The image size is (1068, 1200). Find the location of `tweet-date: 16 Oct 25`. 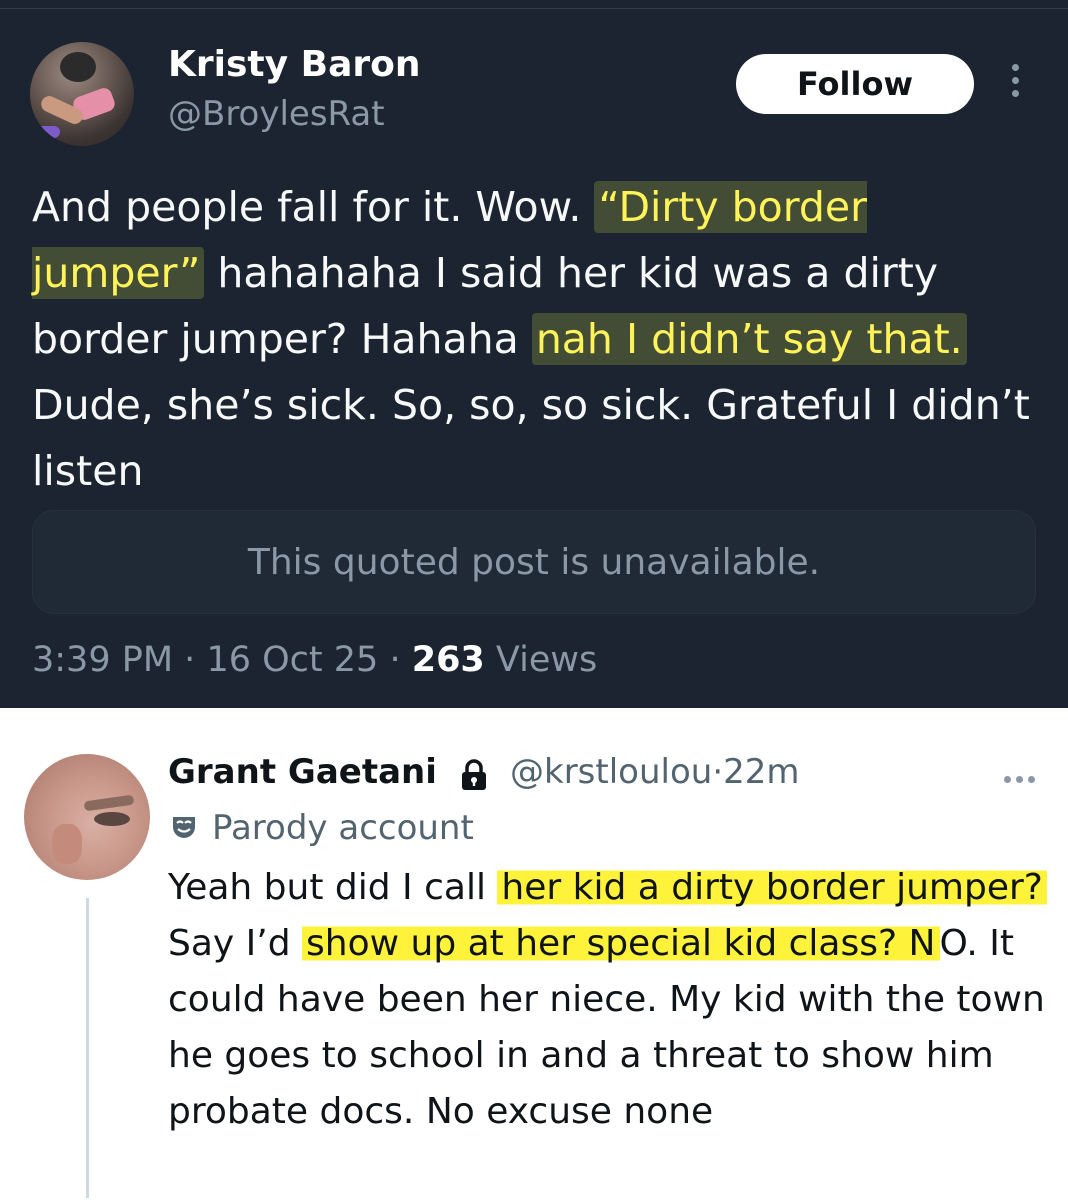

tweet-date: 16 Oct 25 is located at coordinates (292, 660).